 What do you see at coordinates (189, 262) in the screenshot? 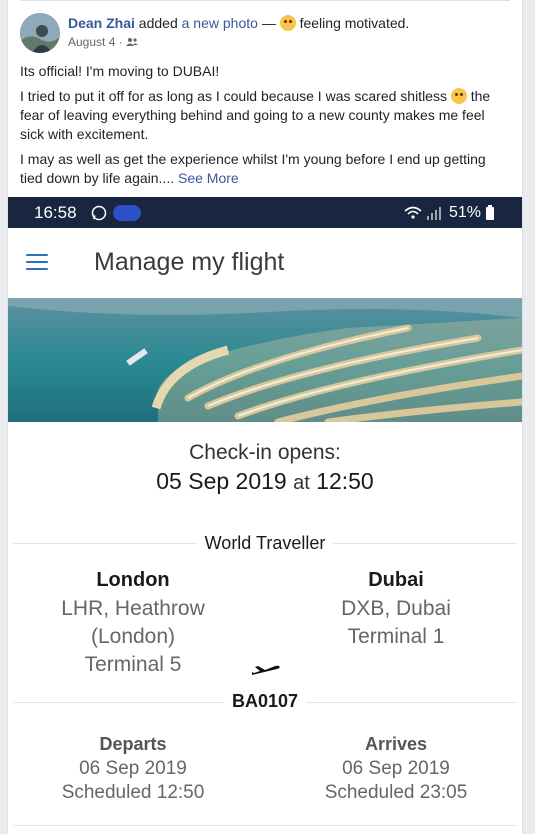
I see `app-page-title: Manage my flight` at bounding box center [189, 262].